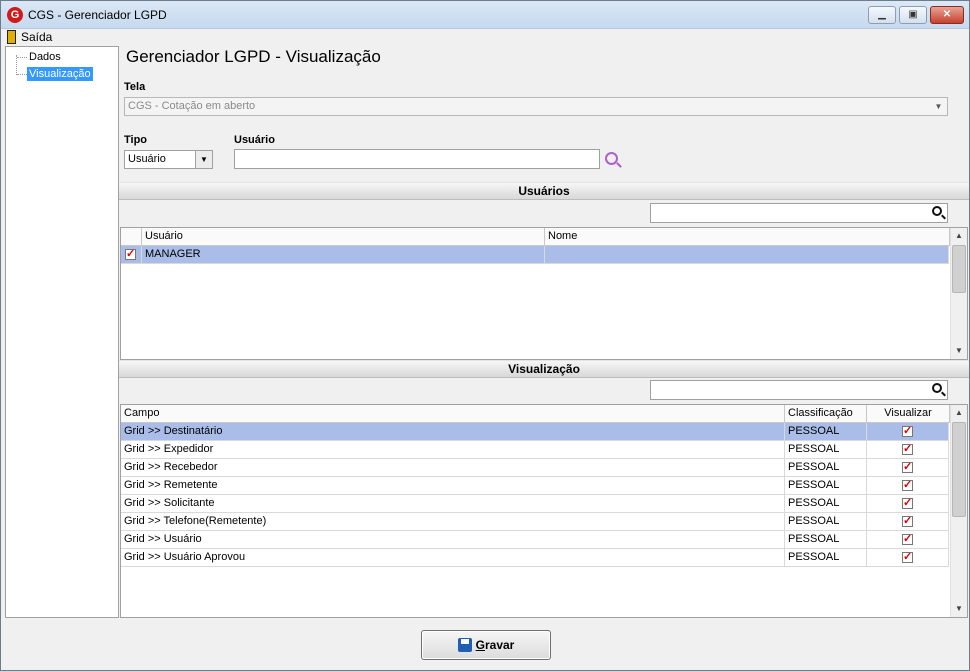  What do you see at coordinates (253, 56) in the screenshot?
I see `page-title: Gerenciador LGPD - Visualização` at bounding box center [253, 56].